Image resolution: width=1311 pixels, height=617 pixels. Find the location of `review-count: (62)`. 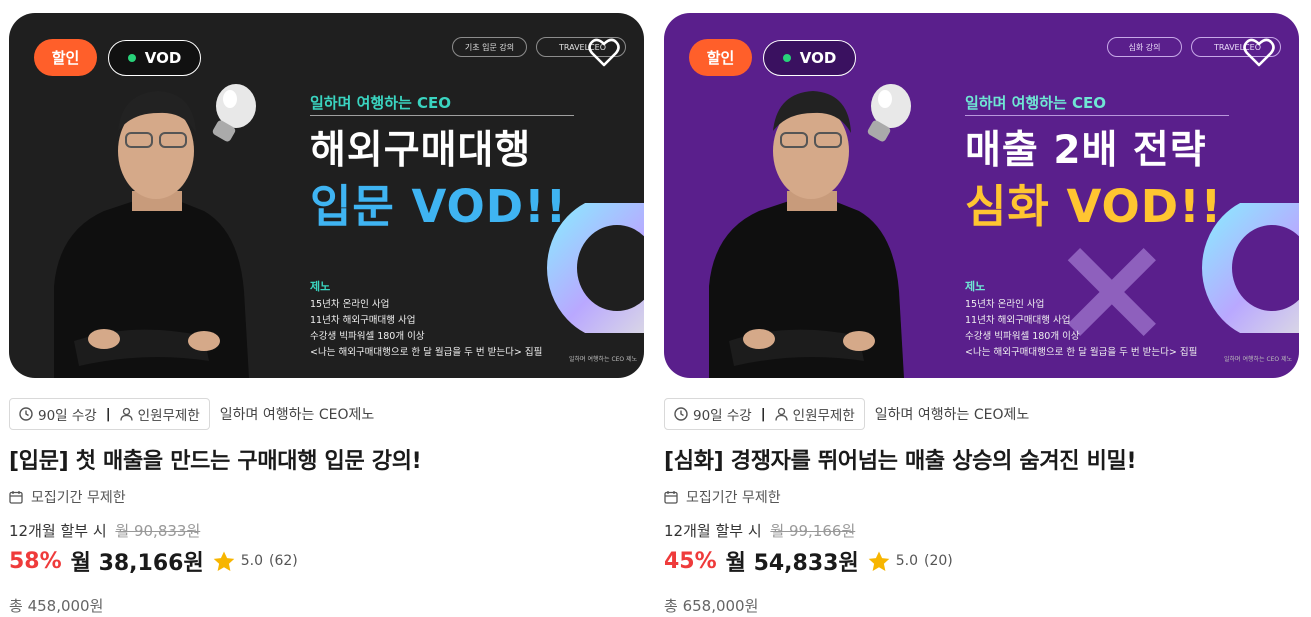

review-count: (62) is located at coordinates (283, 561).